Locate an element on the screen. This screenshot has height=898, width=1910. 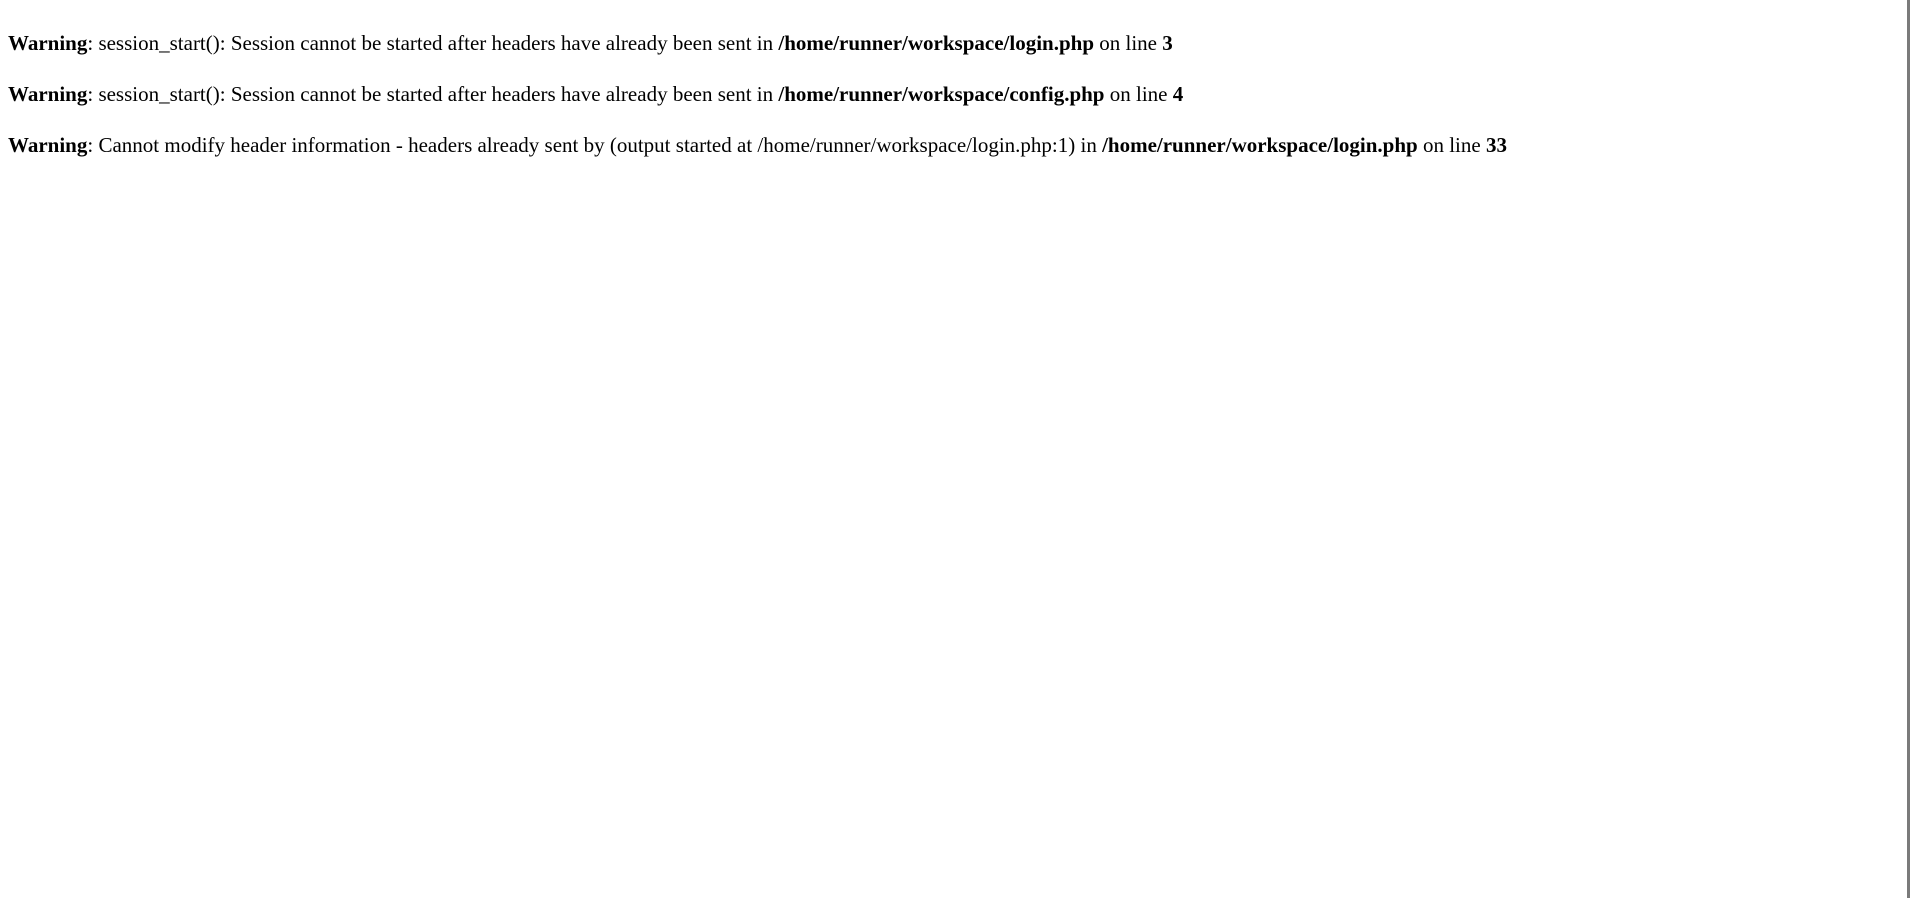
warning-line-number: 3 is located at coordinates (1167, 43).